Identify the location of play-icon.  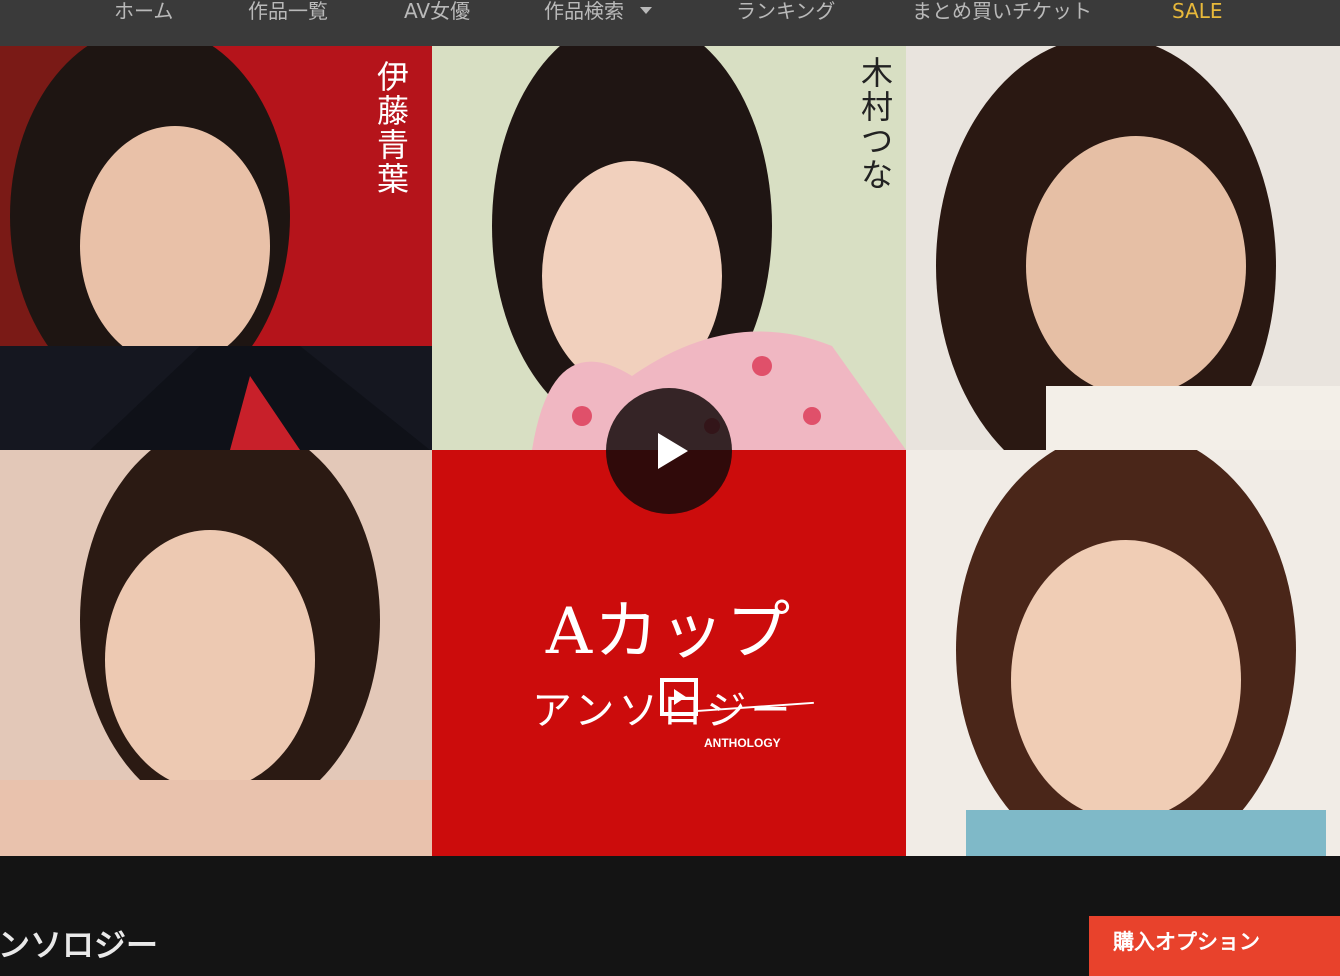
(673, 451).